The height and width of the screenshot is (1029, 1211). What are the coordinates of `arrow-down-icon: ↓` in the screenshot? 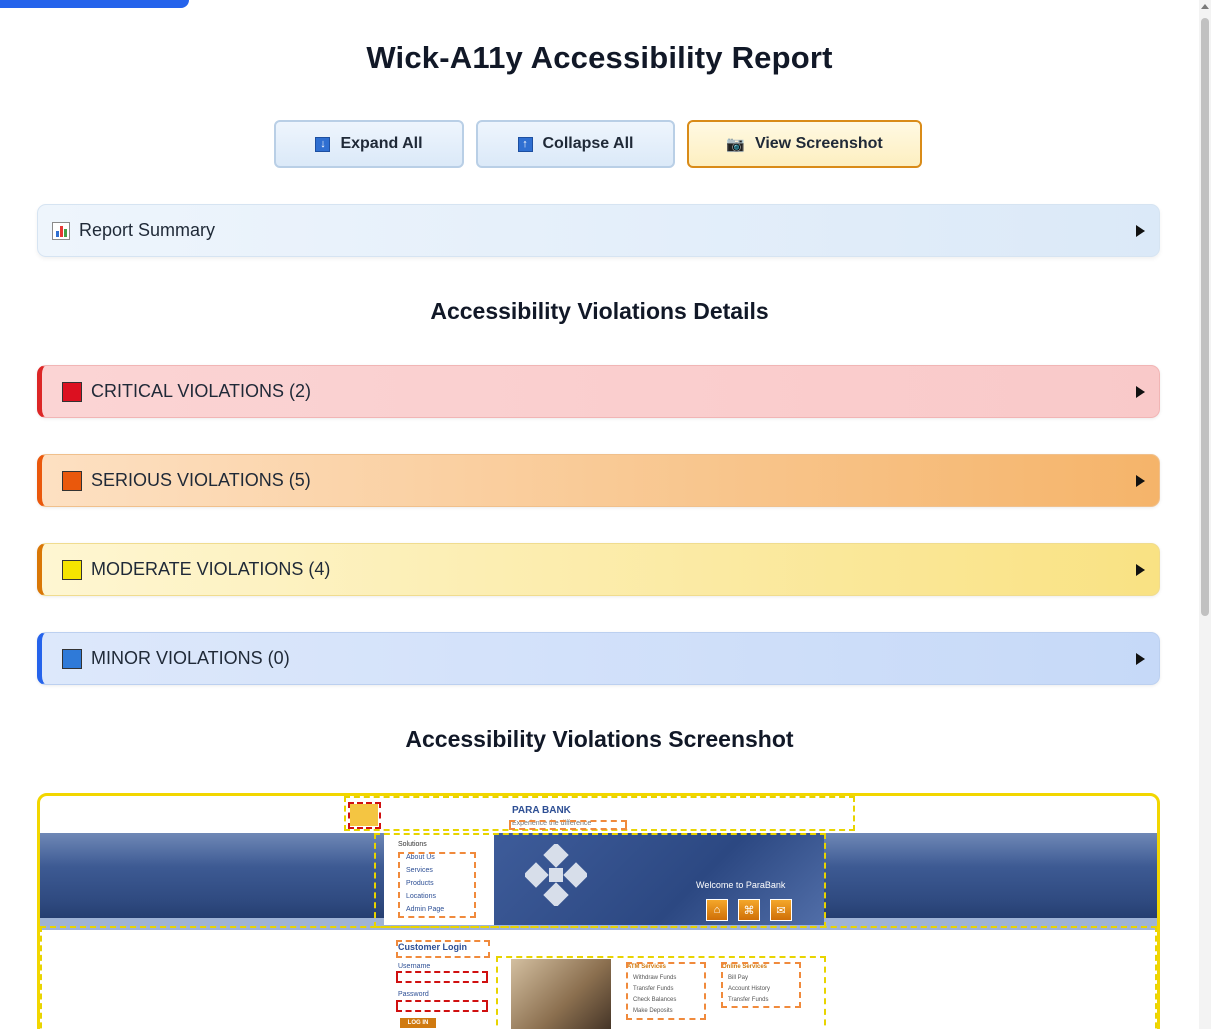 It's located at (323, 144).